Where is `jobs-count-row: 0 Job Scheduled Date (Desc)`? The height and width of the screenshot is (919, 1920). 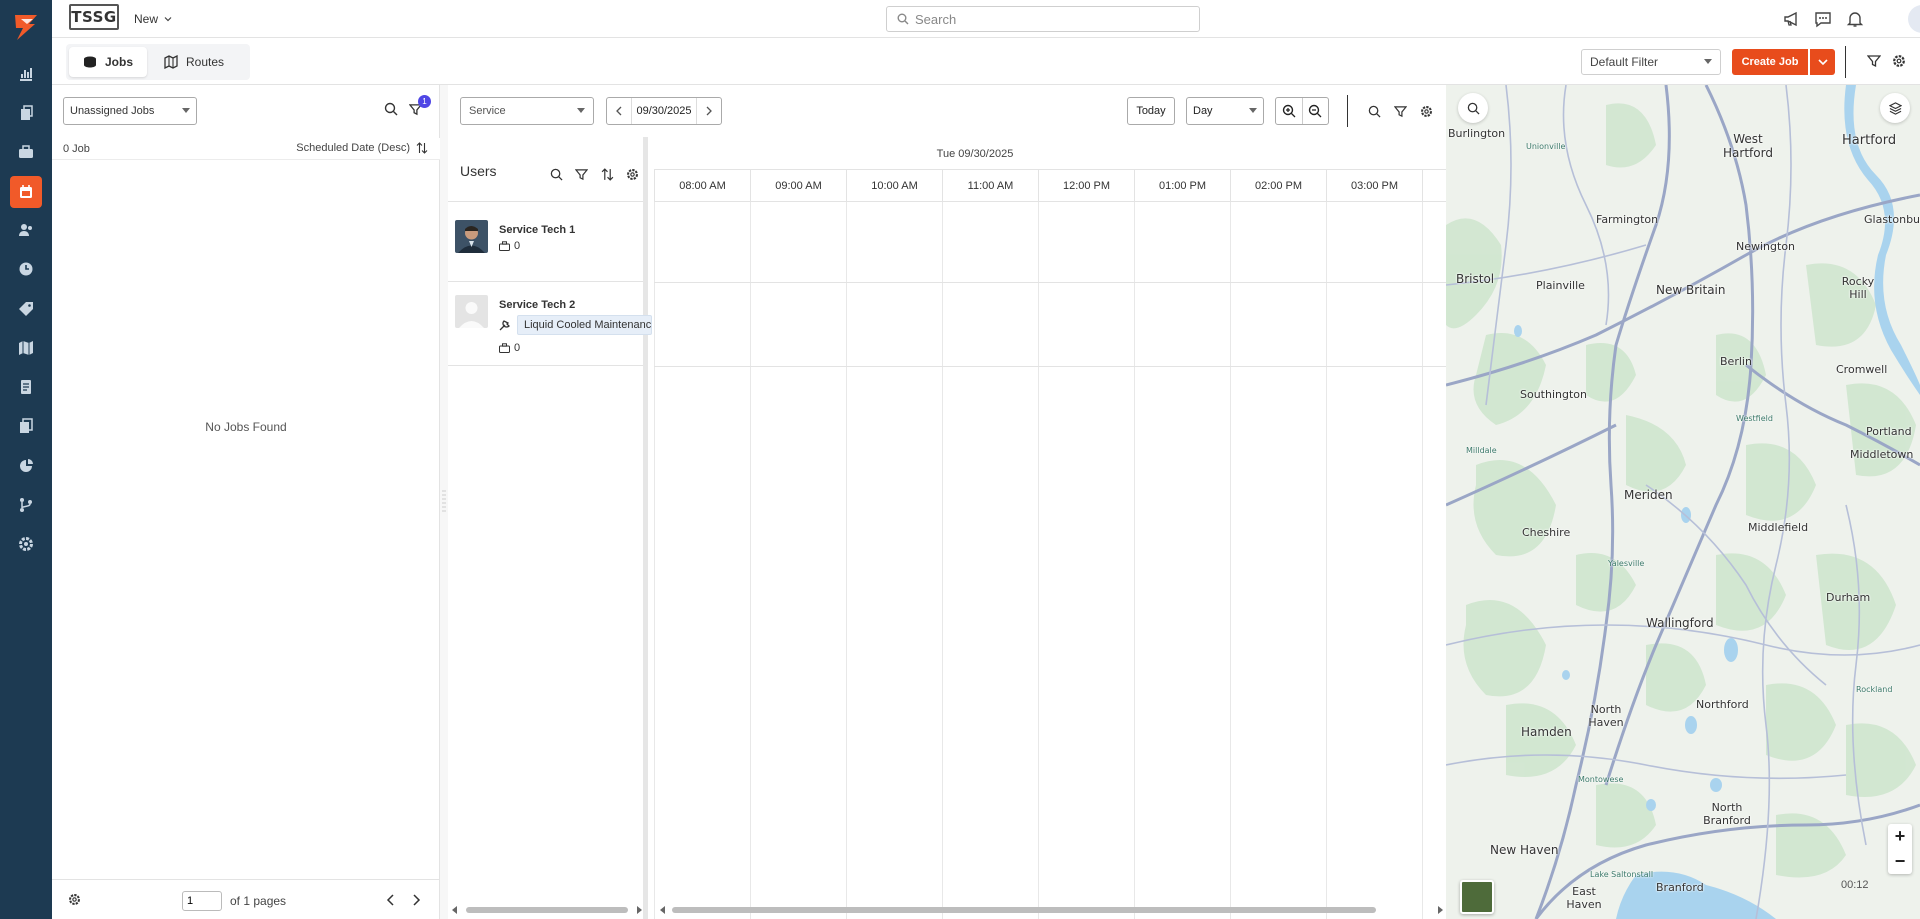 jobs-count-row: 0 Job Scheduled Date (Desc) is located at coordinates (246, 149).